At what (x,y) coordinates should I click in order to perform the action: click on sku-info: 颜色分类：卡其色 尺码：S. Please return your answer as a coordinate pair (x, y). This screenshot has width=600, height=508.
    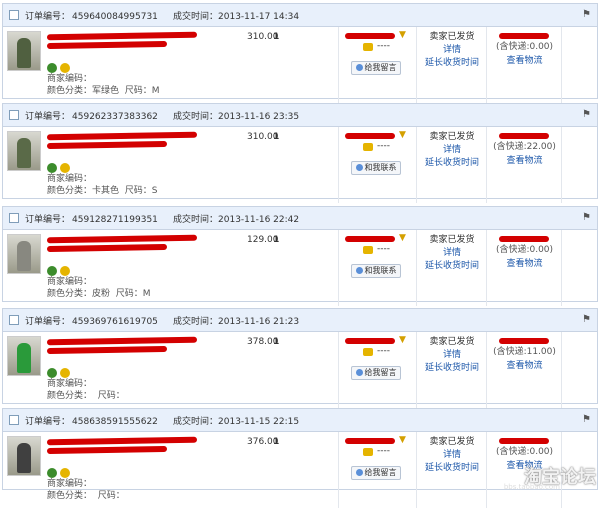
    Looking at the image, I should click on (102, 191).